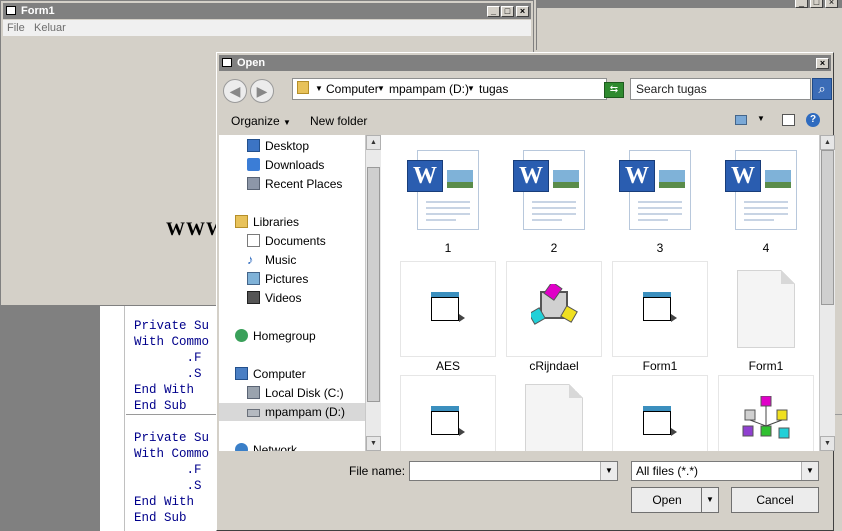 The height and width of the screenshot is (531, 842). Describe the element at coordinates (614, 90) in the screenshot. I see `refresh-button: ⇆` at that location.